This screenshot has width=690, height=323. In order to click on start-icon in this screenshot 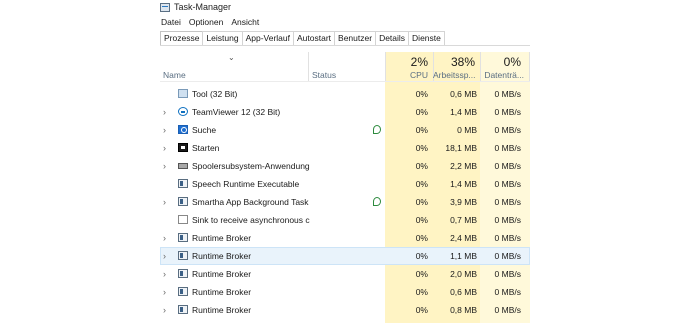, I will do `click(183, 147)`.